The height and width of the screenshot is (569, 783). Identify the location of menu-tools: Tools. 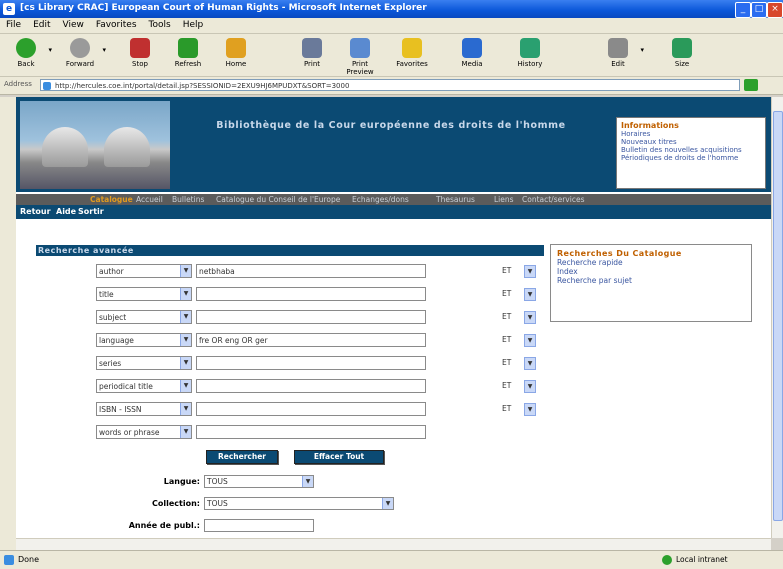
(160, 25).